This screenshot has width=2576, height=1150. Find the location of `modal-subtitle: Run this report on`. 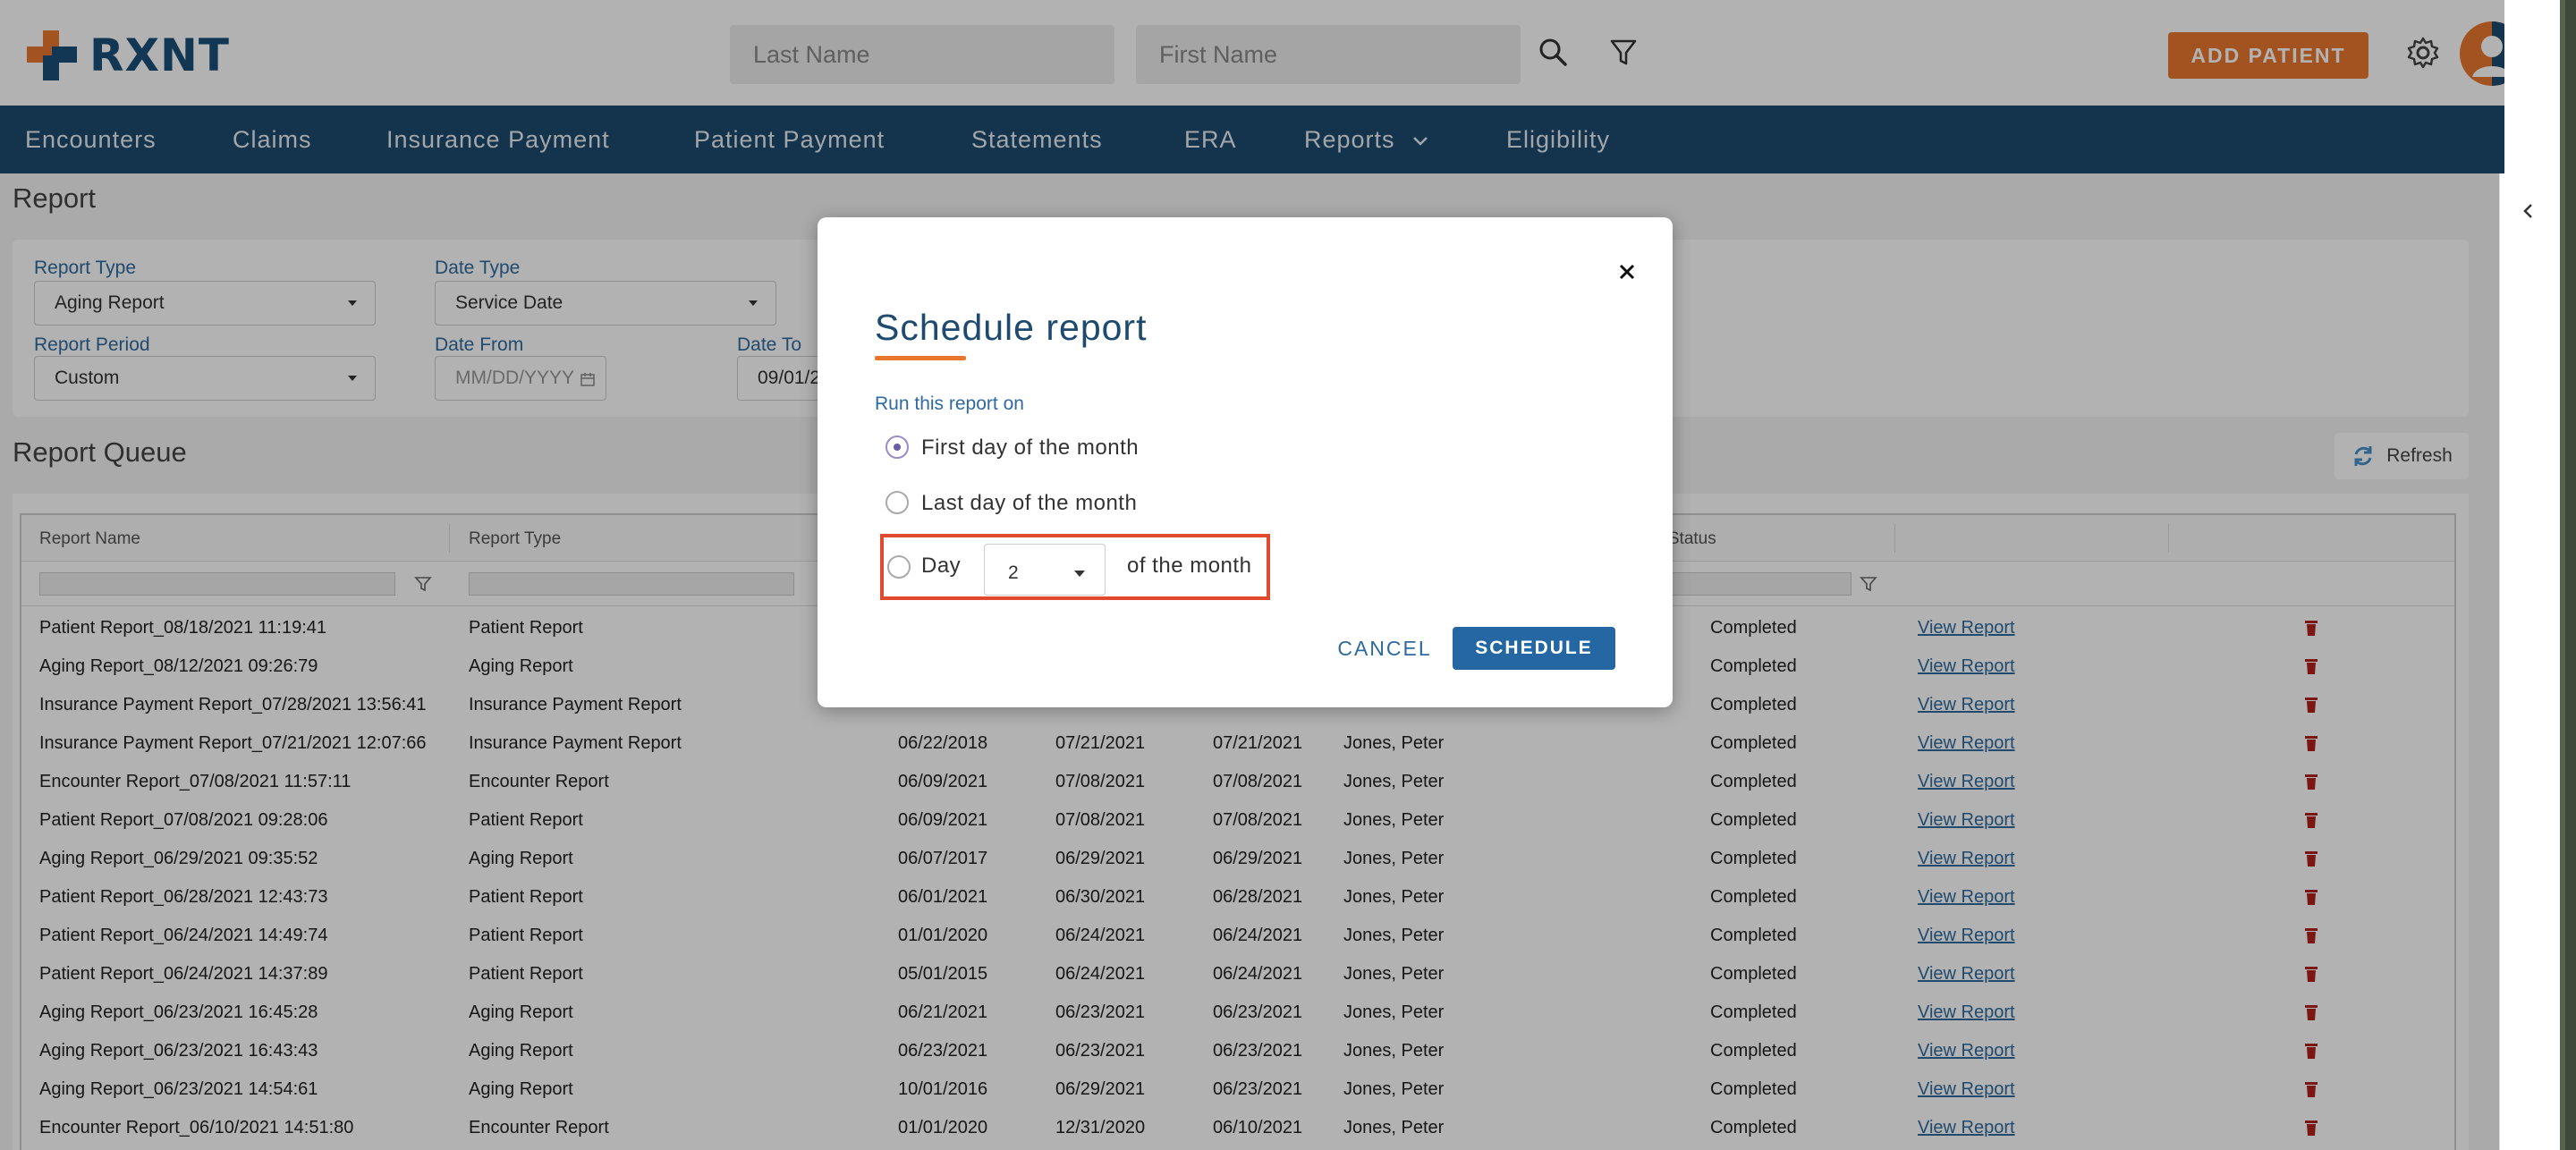

modal-subtitle: Run this report on is located at coordinates (949, 404).